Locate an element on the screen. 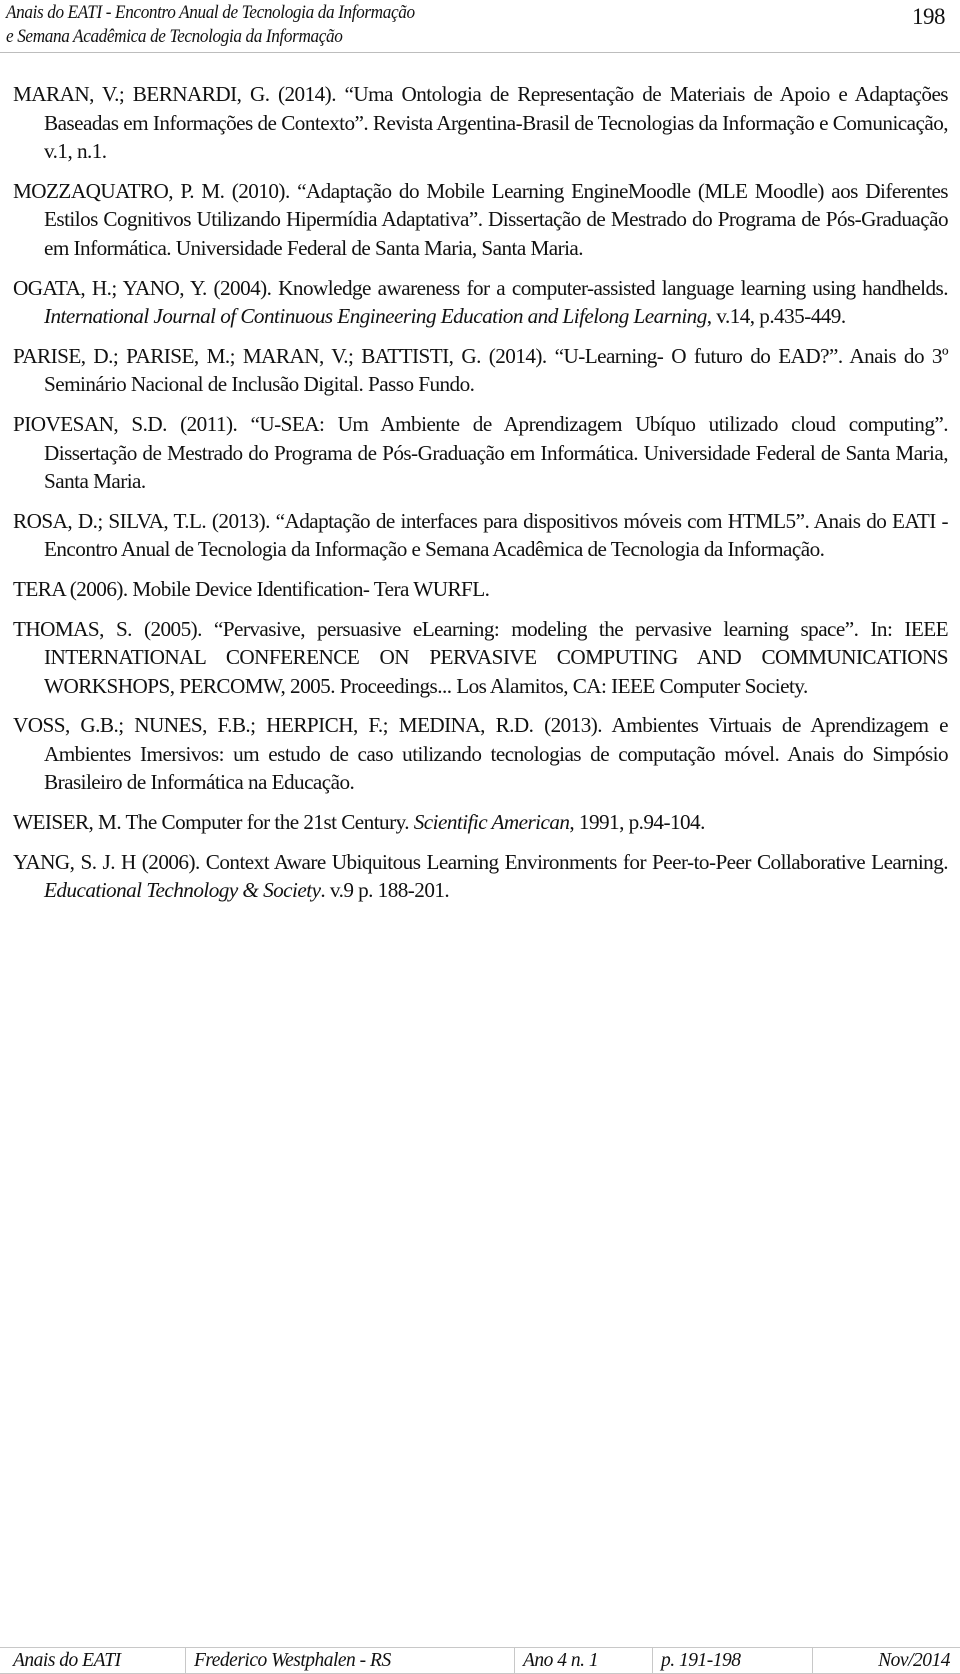 This screenshot has width=960, height=1674. reference-text: , 1991, p.94-104. is located at coordinates (637, 822).